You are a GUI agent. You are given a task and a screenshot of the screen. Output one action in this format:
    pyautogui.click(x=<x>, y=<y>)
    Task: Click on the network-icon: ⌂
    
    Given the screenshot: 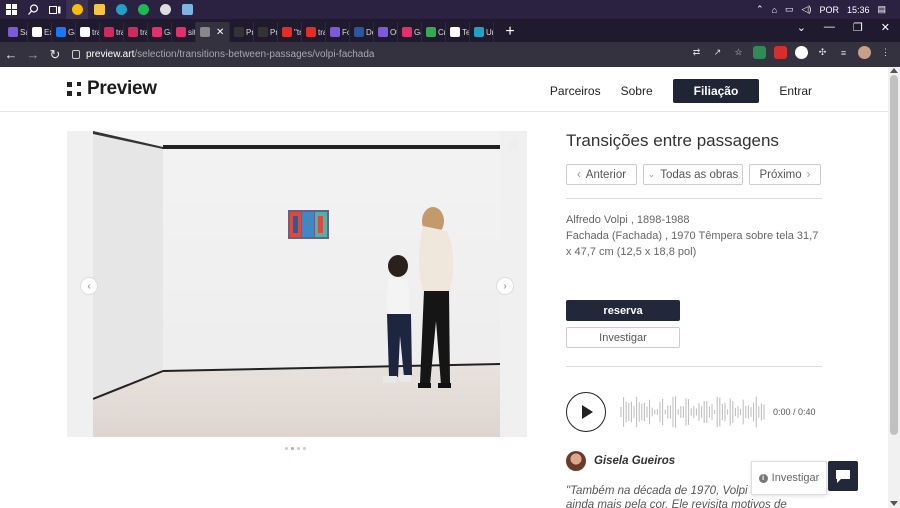 What is the action you would take?
    pyautogui.click(x=774, y=10)
    